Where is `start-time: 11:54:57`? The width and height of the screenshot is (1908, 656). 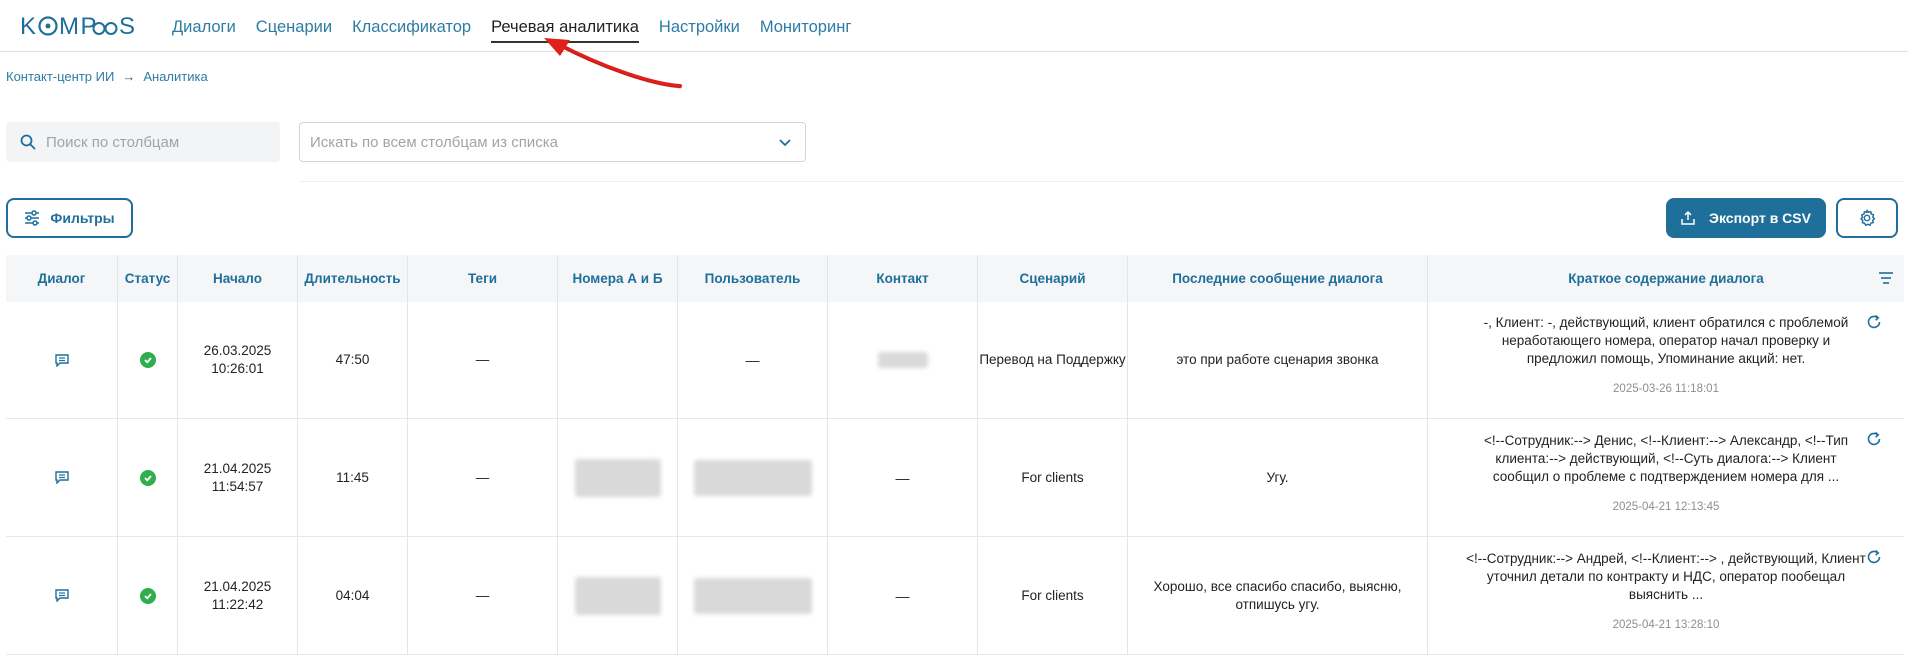 start-time: 11:54:57 is located at coordinates (237, 486).